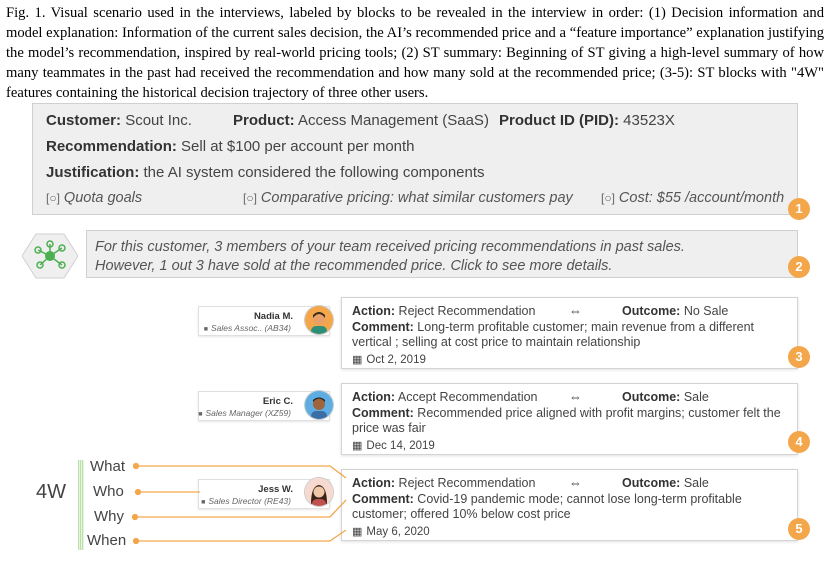 The image size is (829, 562). Describe the element at coordinates (241, 535) in the screenshot. I see `connector-when` at that location.